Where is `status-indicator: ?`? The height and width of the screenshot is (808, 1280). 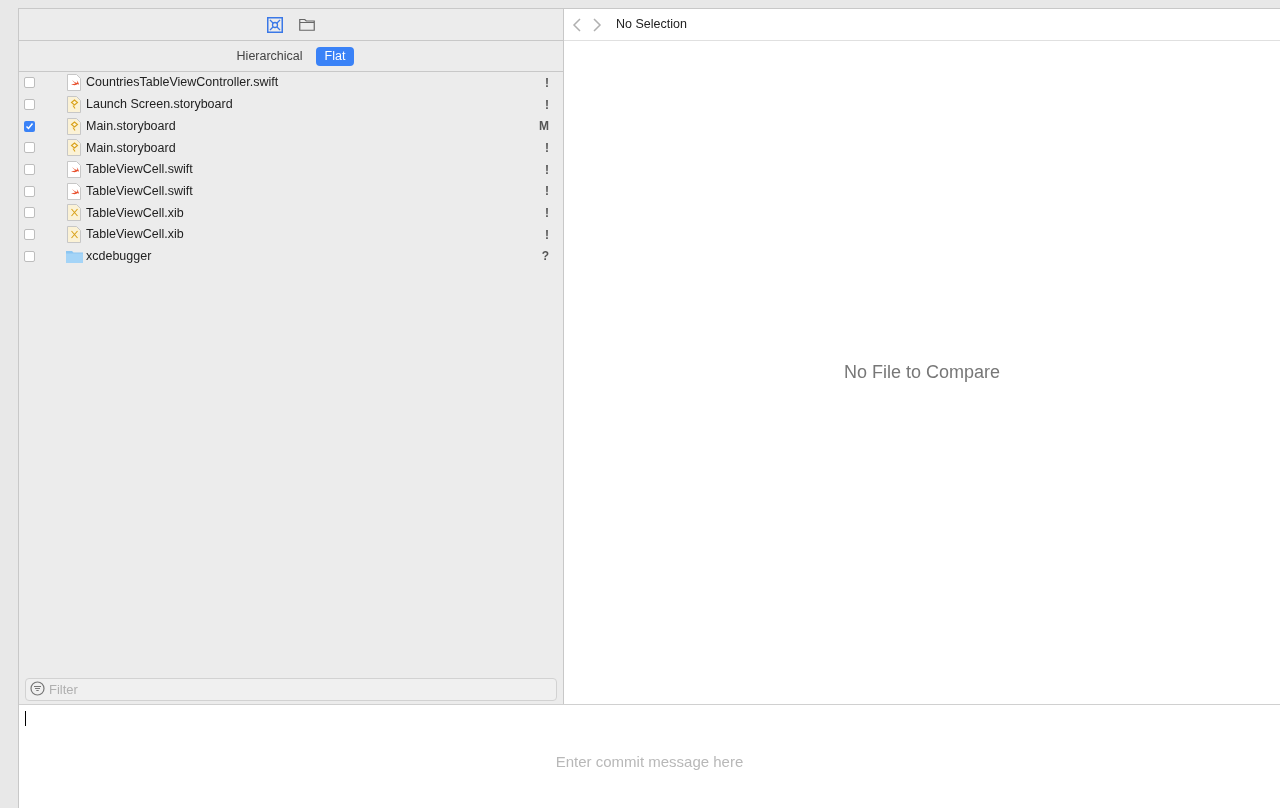 status-indicator: ? is located at coordinates (545, 257).